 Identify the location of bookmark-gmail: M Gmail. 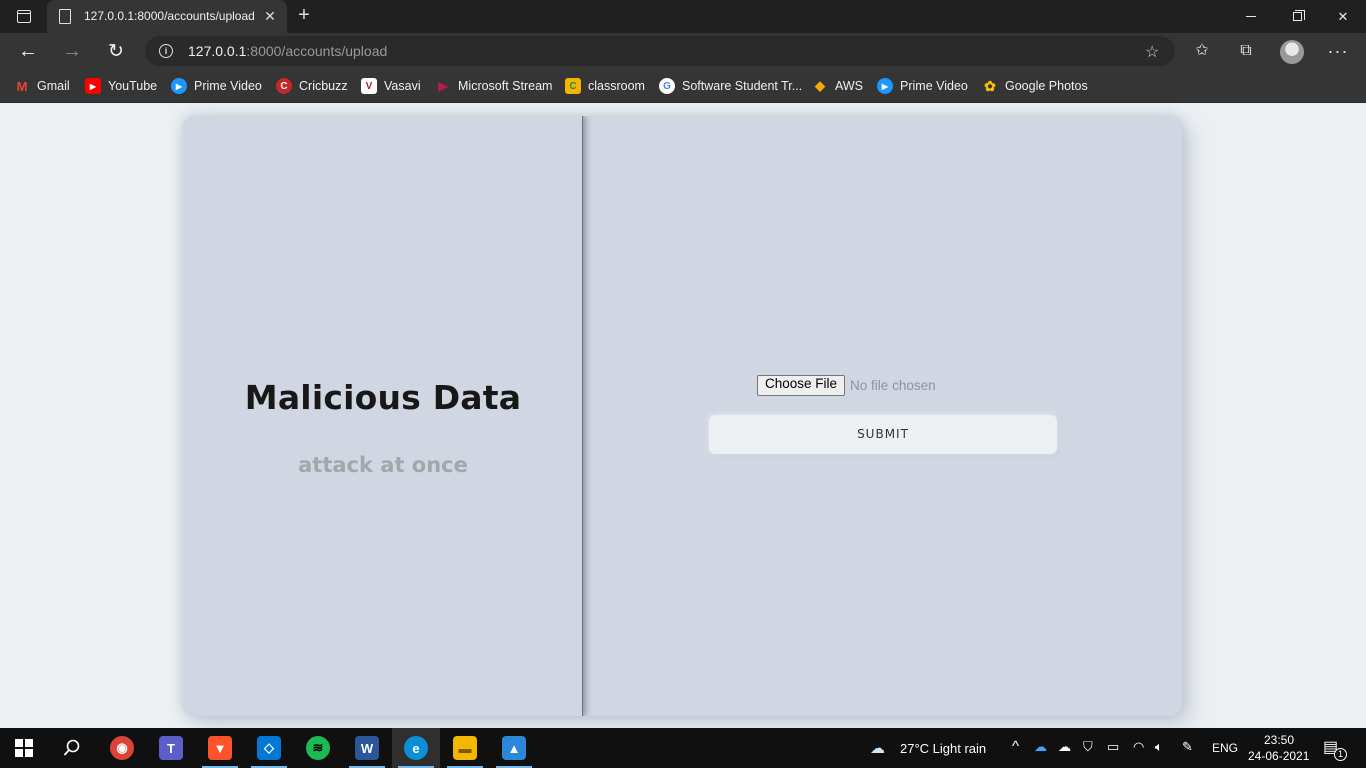
(42, 86).